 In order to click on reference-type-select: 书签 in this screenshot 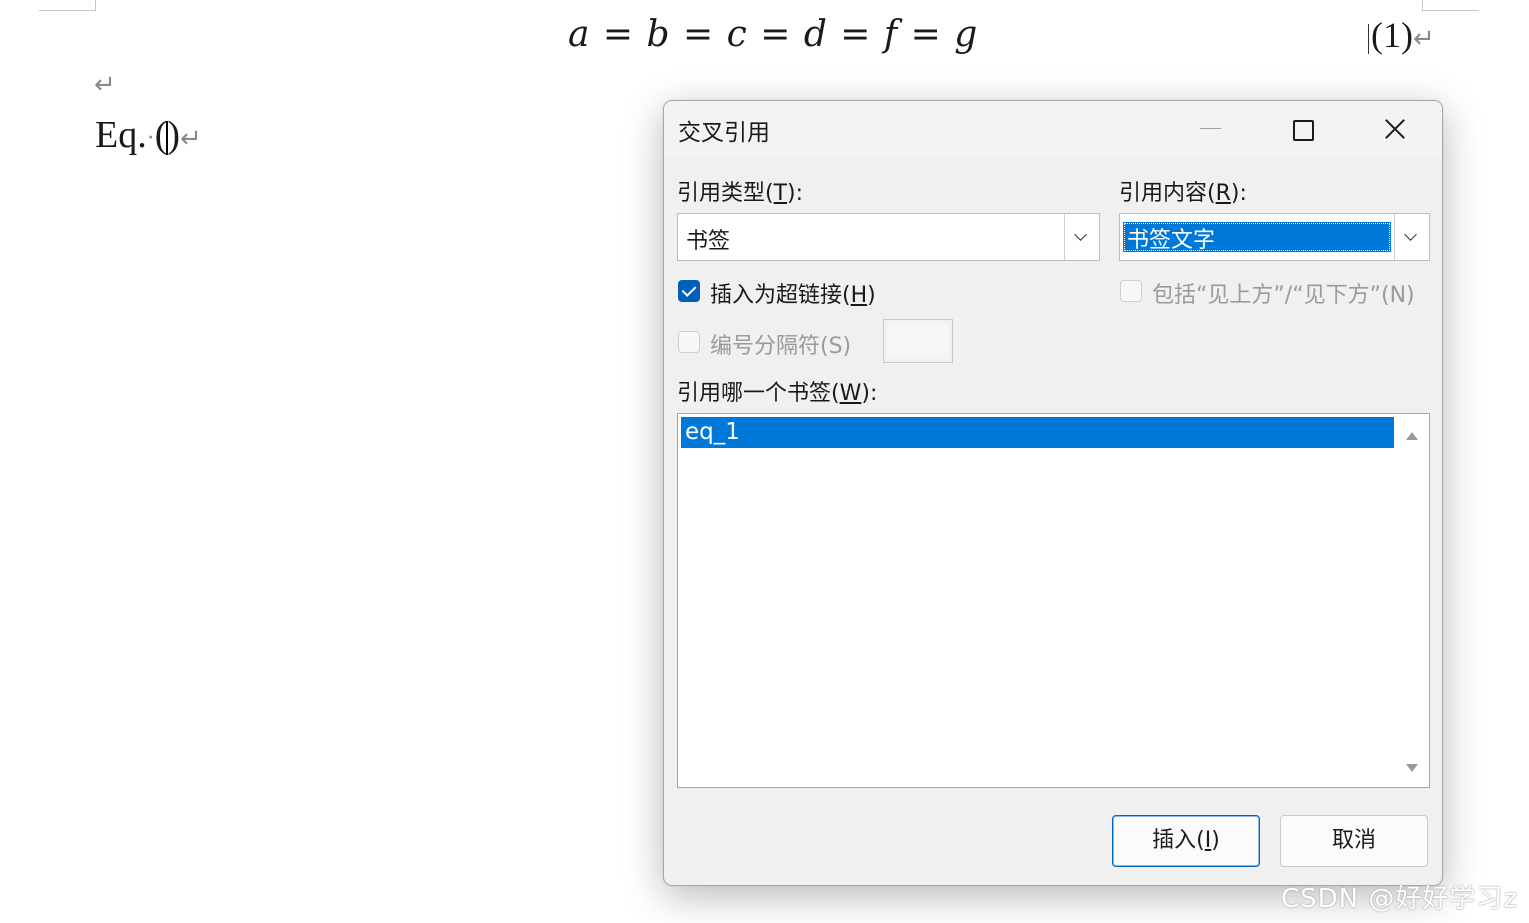, I will do `click(888, 237)`.